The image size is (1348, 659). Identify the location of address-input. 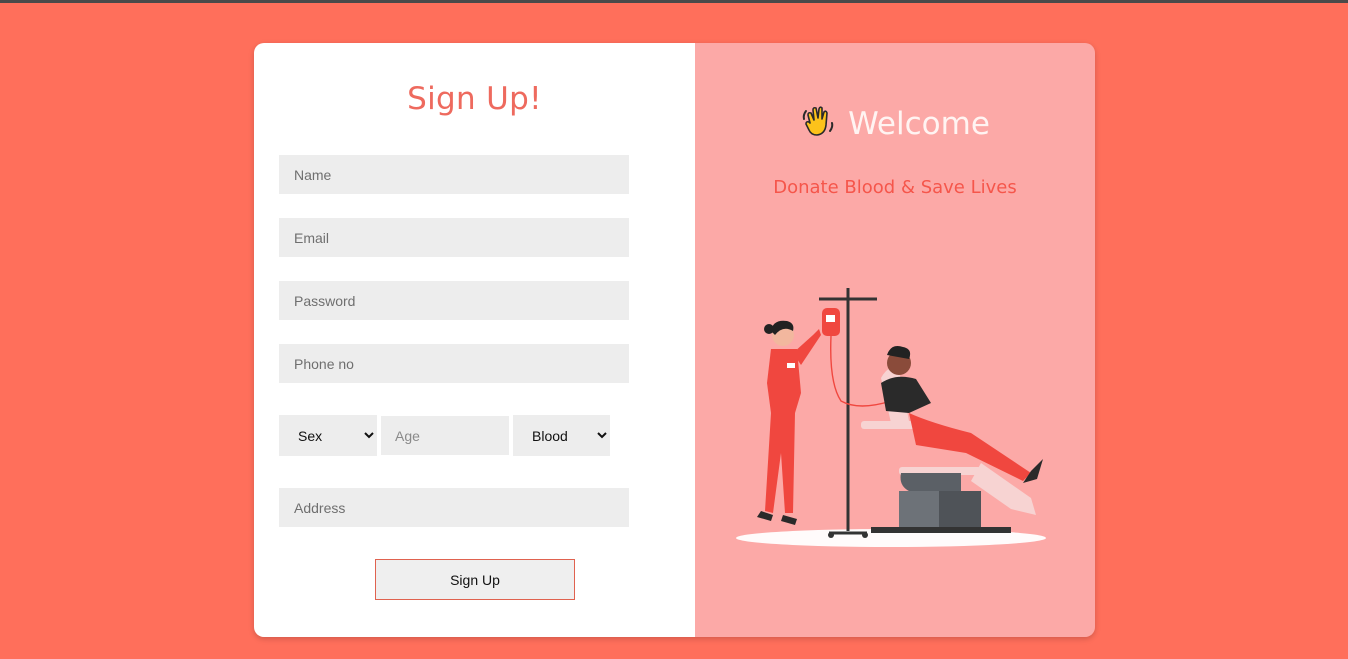
(454, 507).